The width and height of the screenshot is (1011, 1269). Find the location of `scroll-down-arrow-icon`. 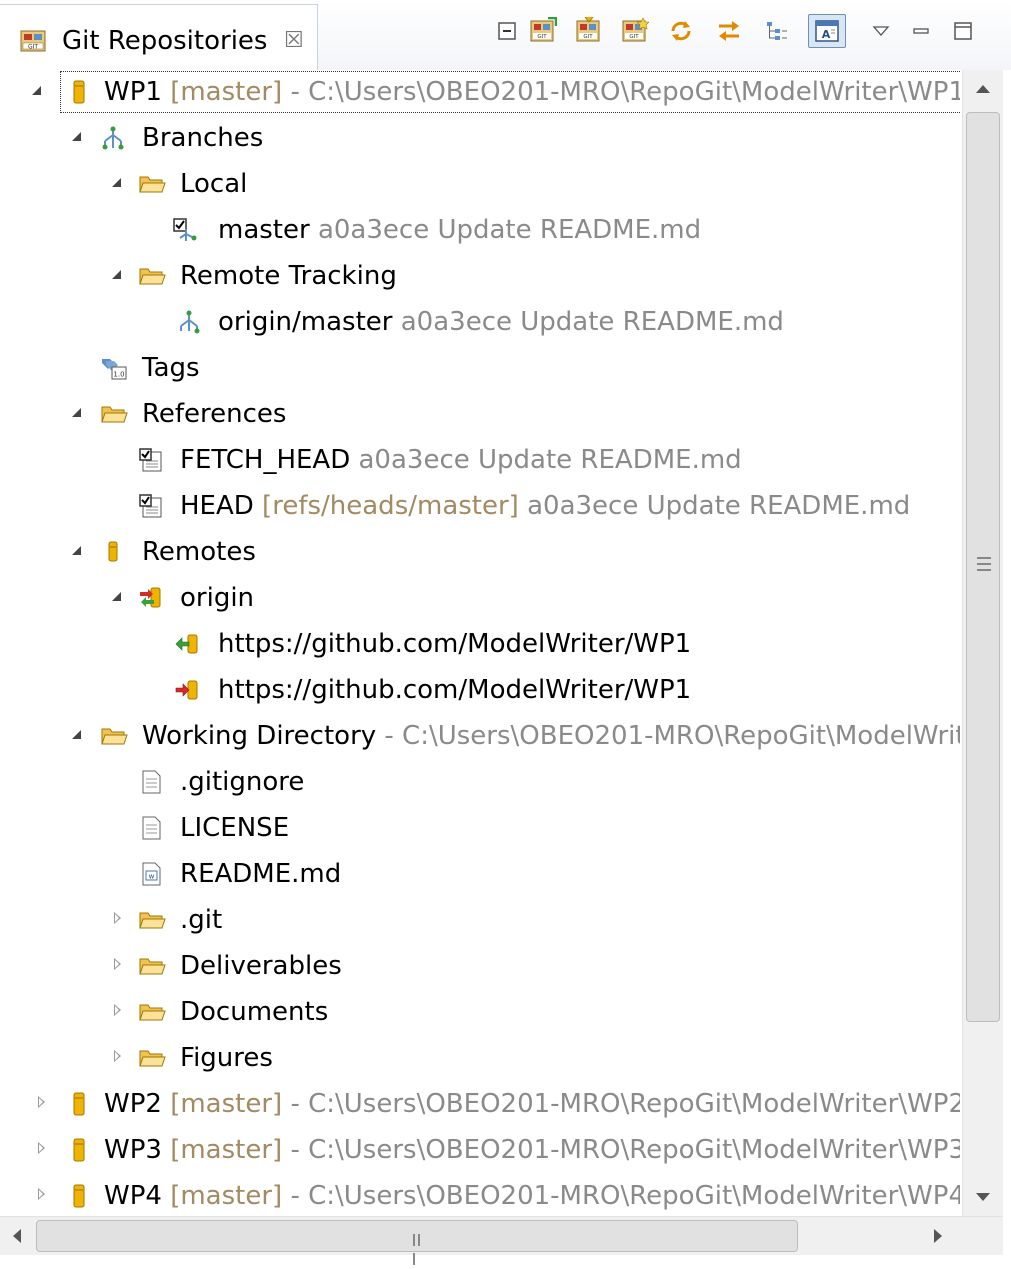

scroll-down-arrow-icon is located at coordinates (983, 1196).